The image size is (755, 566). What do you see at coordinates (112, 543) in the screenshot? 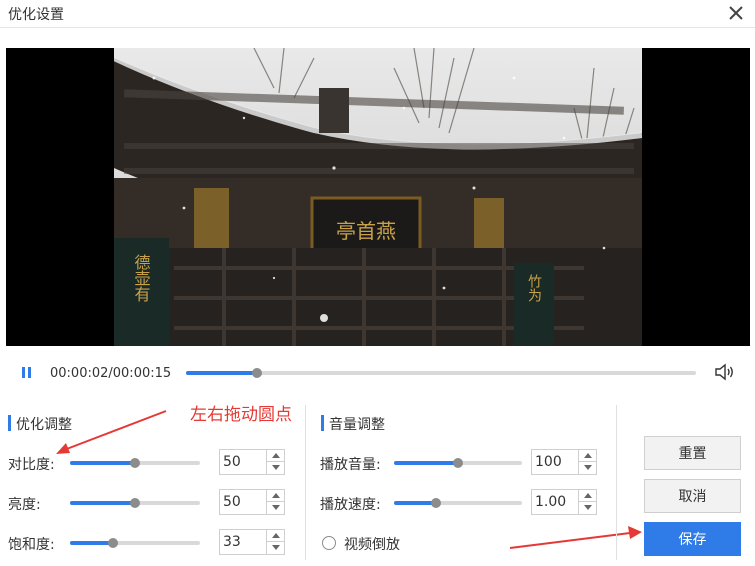
I see `saturation-knob` at bounding box center [112, 543].